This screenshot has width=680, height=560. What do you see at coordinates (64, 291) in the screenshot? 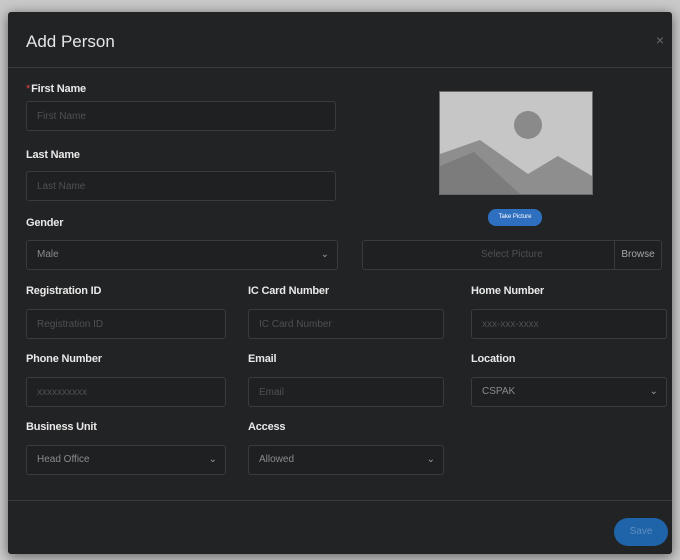
I see `registration-id-label: Registration ID` at bounding box center [64, 291].